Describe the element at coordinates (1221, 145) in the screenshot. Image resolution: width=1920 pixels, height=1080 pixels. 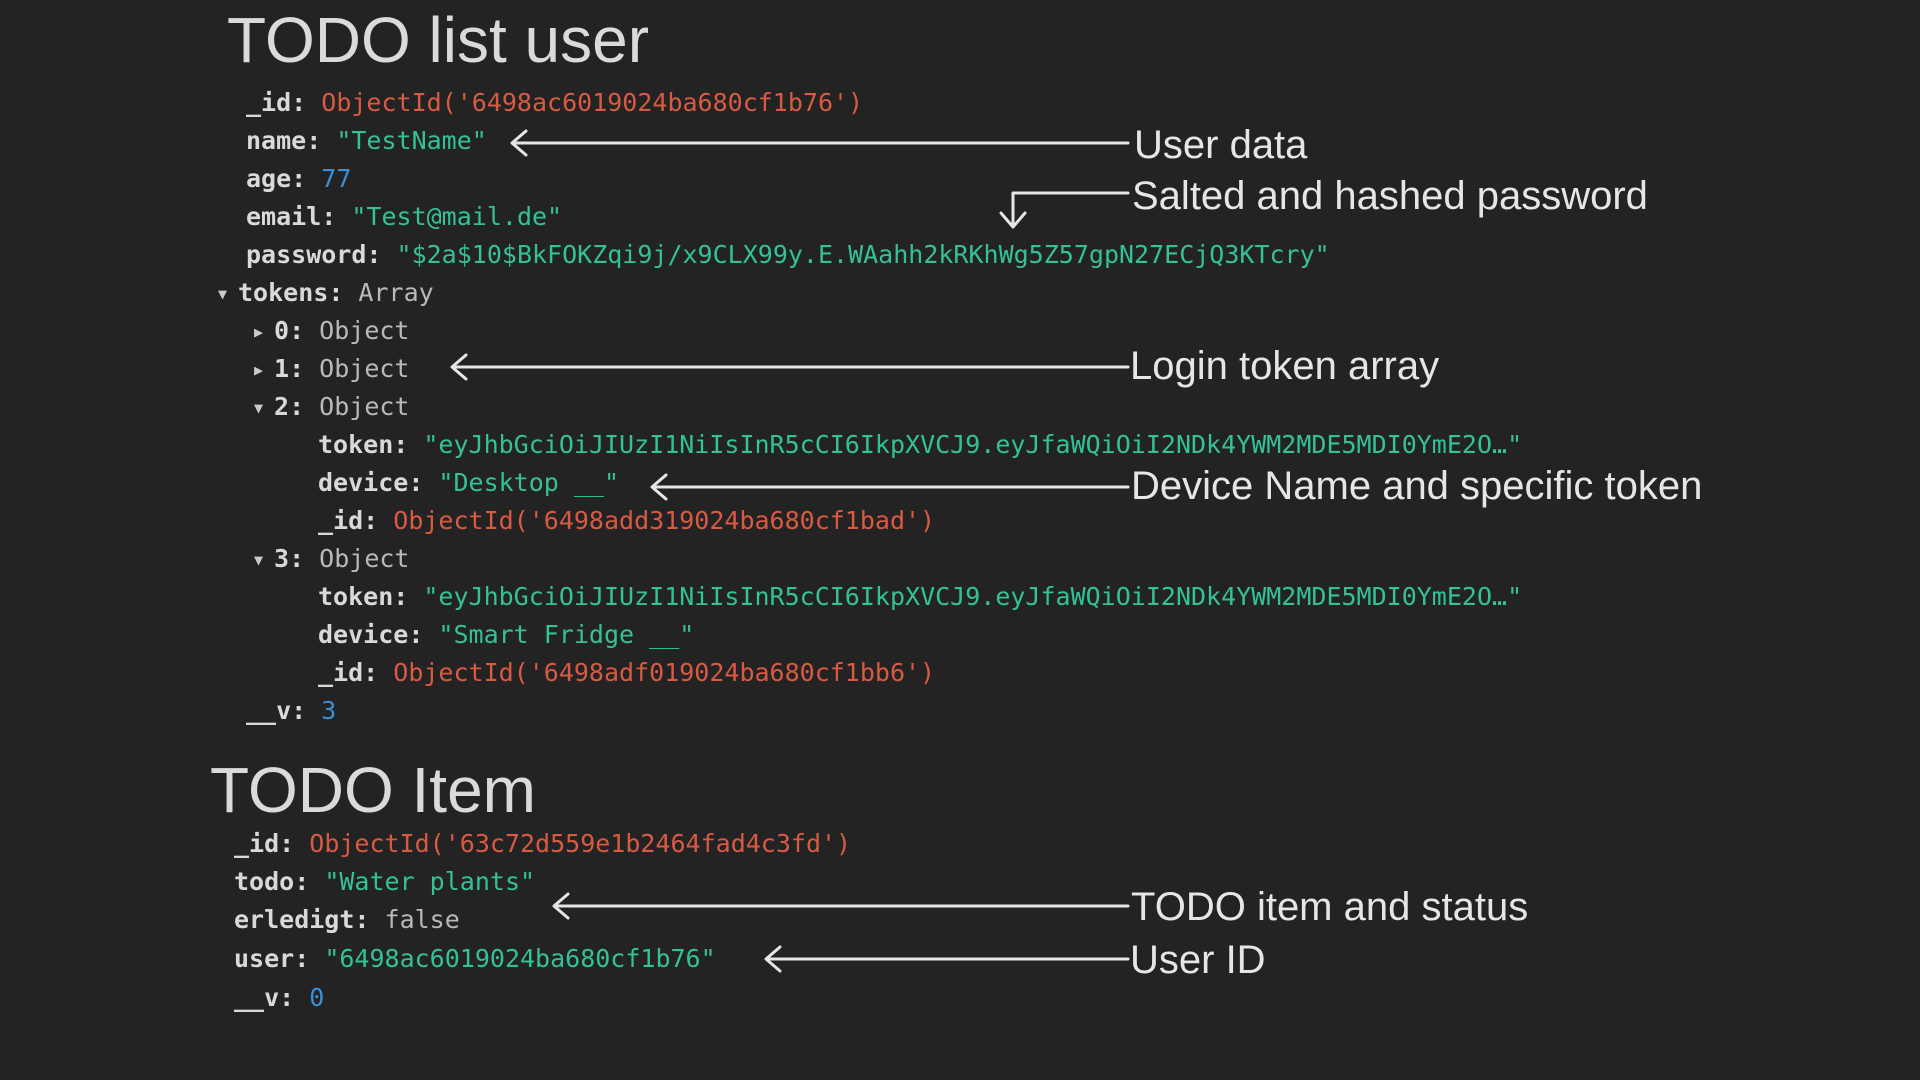
I see `annotation-user-data: User data` at that location.